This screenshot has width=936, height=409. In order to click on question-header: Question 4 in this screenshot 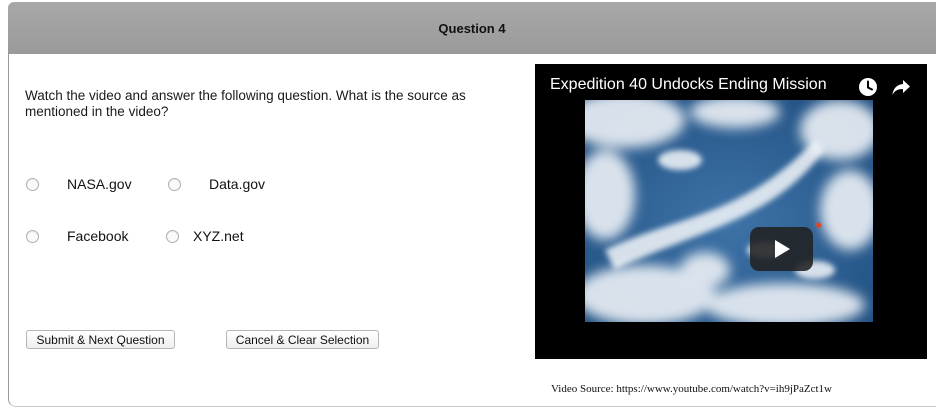, I will do `click(472, 28)`.